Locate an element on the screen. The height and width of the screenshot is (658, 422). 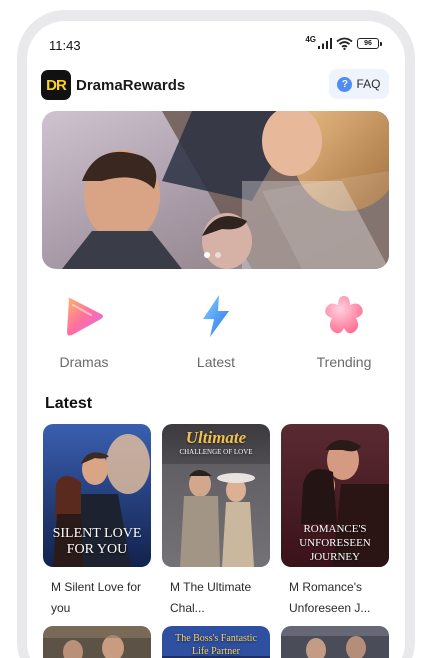
category-label: Trending is located at coordinates (344, 362).